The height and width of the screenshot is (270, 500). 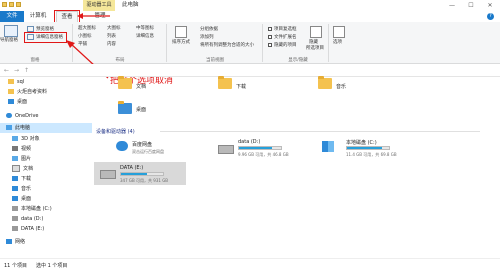 What do you see at coordinates (15, 148) in the screenshot?
I see `video-icon` at bounding box center [15, 148].